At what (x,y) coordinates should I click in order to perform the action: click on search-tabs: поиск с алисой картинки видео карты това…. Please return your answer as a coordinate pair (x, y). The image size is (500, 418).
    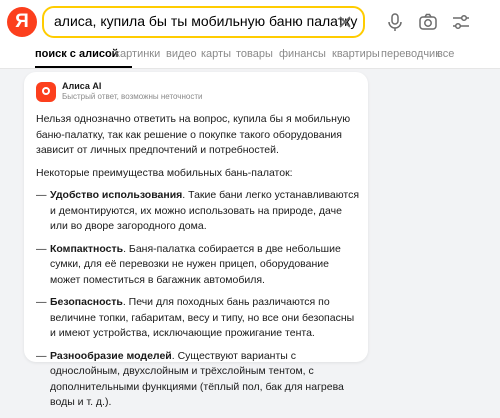
    Looking at the image, I should click on (250, 56).